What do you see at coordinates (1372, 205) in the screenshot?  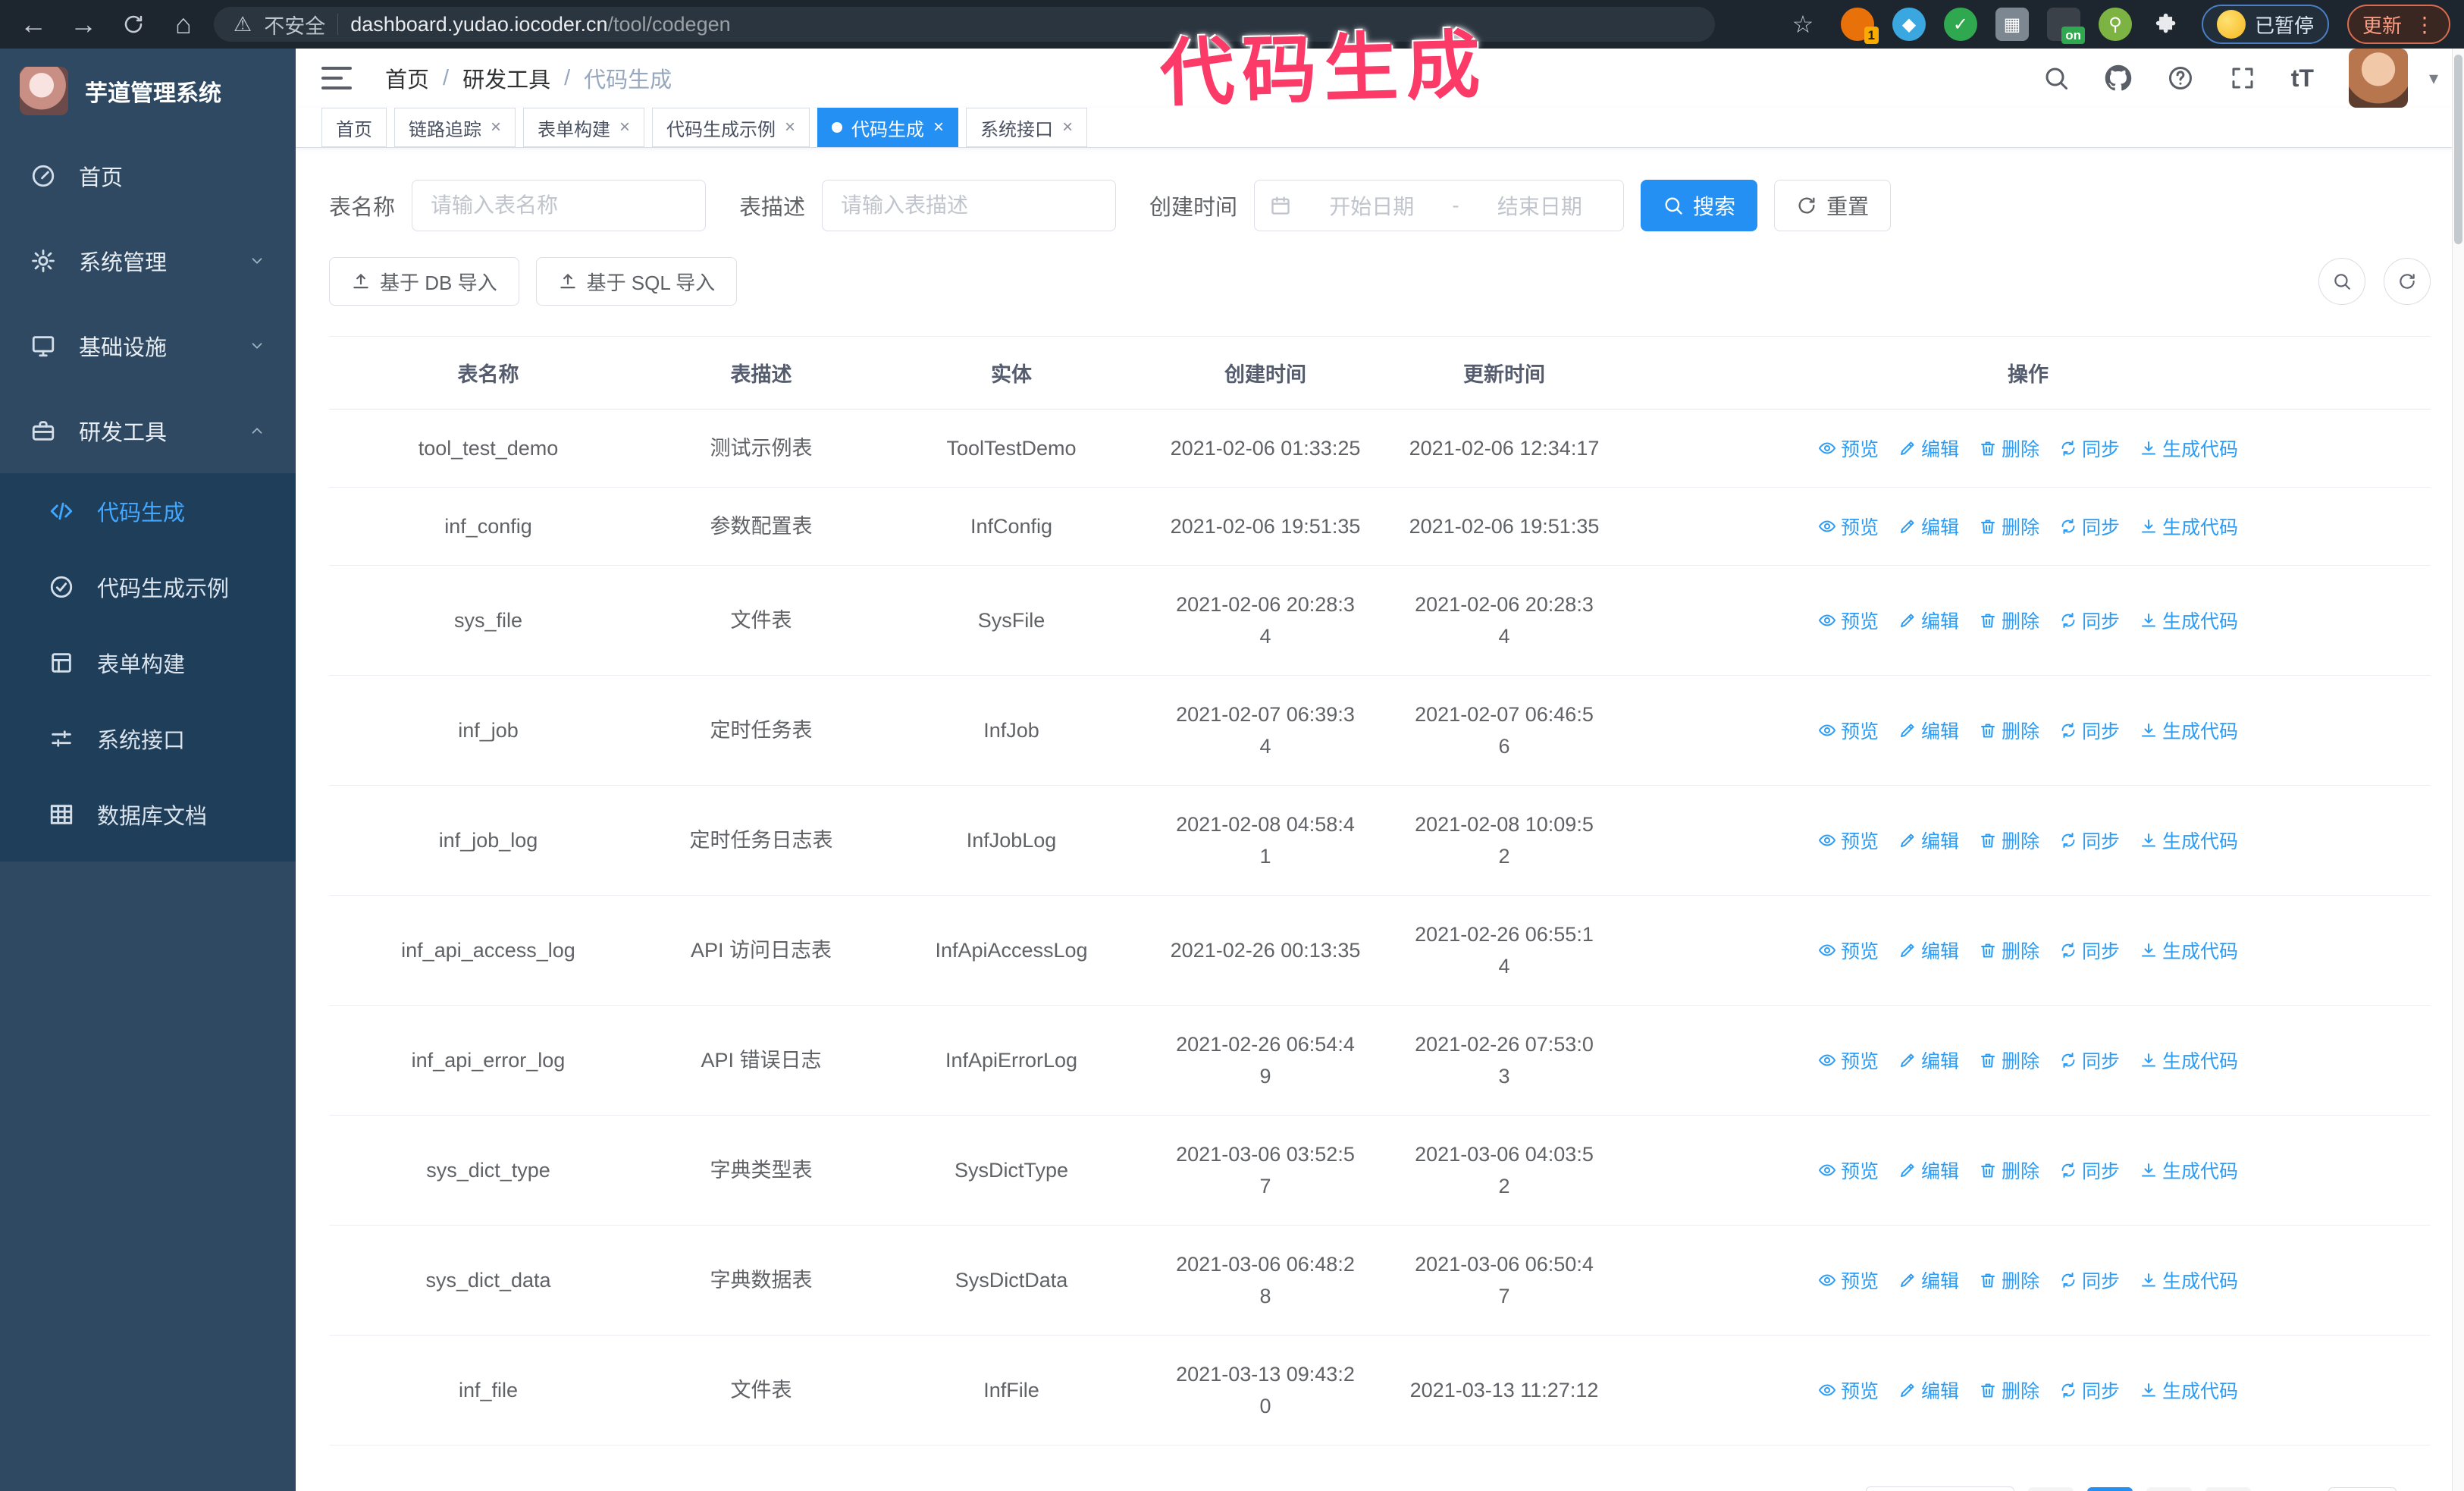 I see `date-start-placeholder: 开始日期` at bounding box center [1372, 205].